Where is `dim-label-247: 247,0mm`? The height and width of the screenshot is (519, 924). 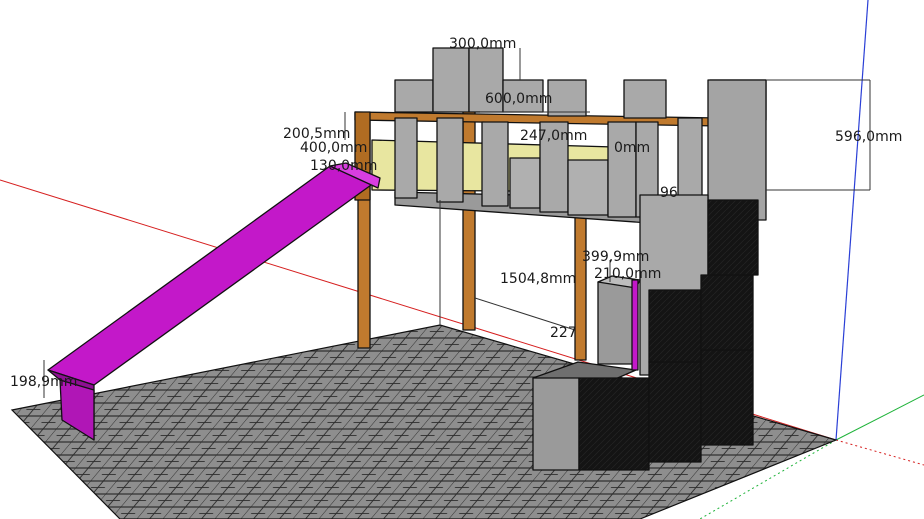
dim-label-247: 247,0mm is located at coordinates (553, 136).